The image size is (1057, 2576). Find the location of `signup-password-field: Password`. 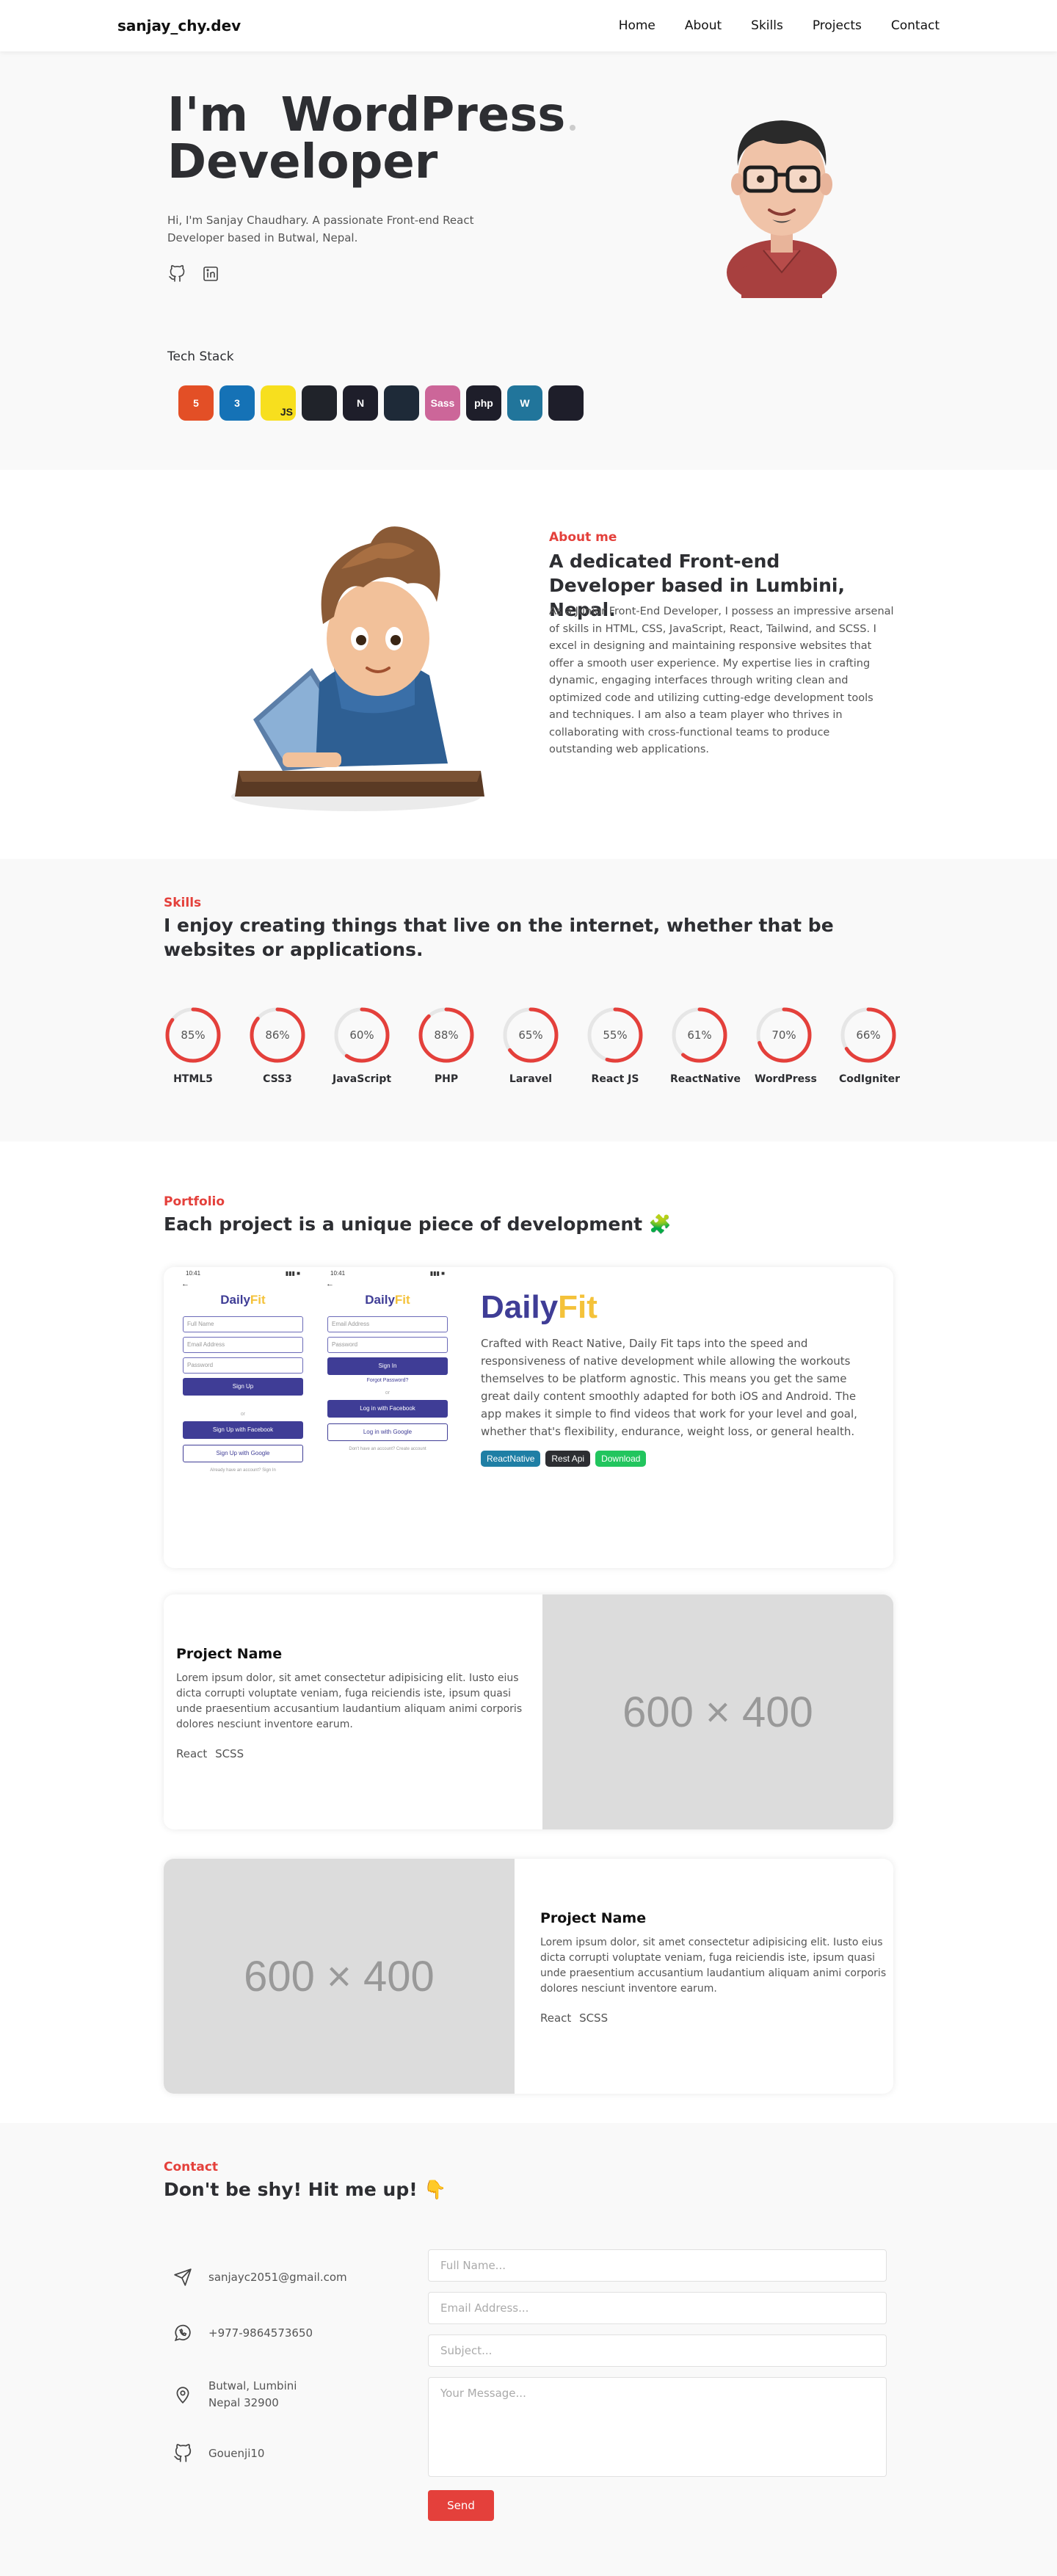

signup-password-field: Password is located at coordinates (243, 1366).